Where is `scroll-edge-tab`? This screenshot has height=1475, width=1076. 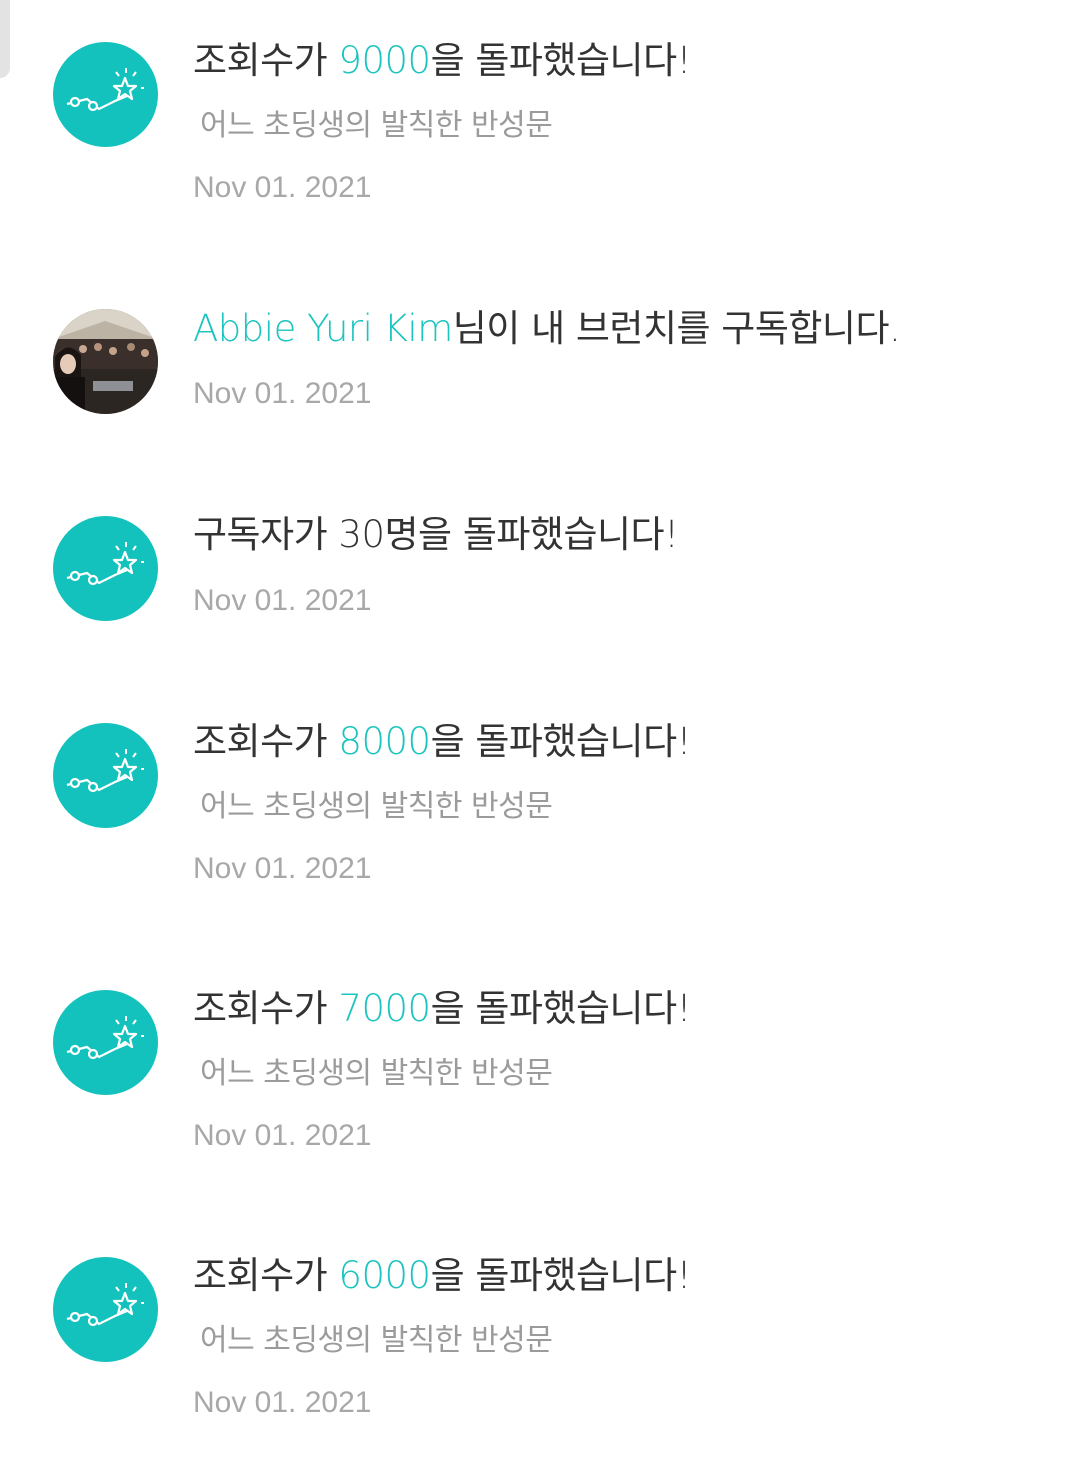
scroll-edge-tab is located at coordinates (5, 39).